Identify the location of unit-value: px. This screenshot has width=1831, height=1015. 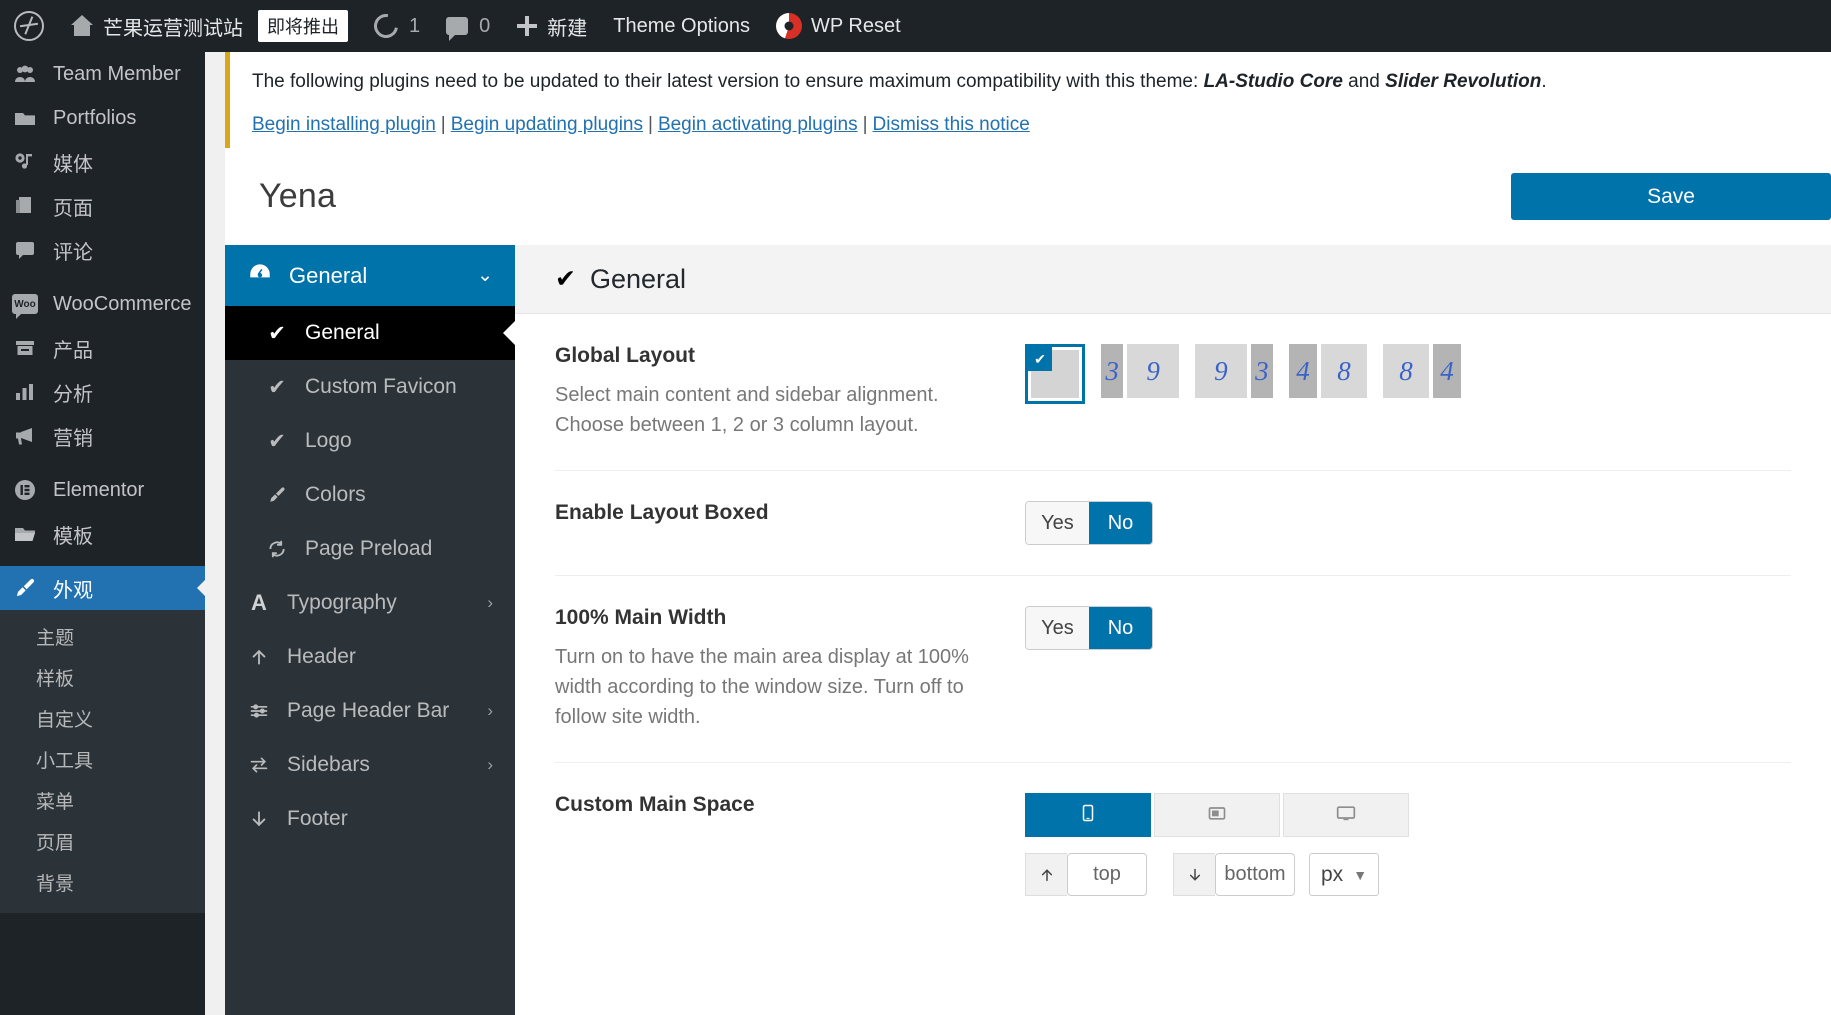
(1332, 874).